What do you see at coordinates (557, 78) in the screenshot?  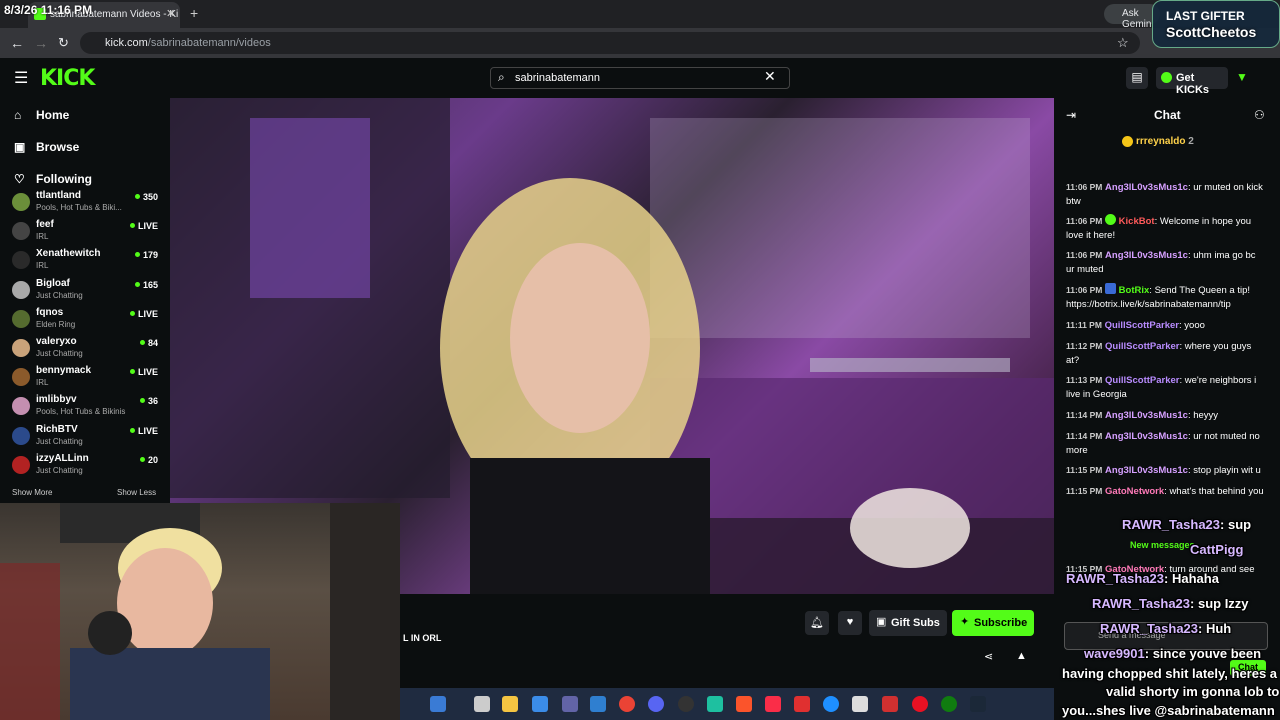 I see `search-value: sabrinabatemann` at bounding box center [557, 78].